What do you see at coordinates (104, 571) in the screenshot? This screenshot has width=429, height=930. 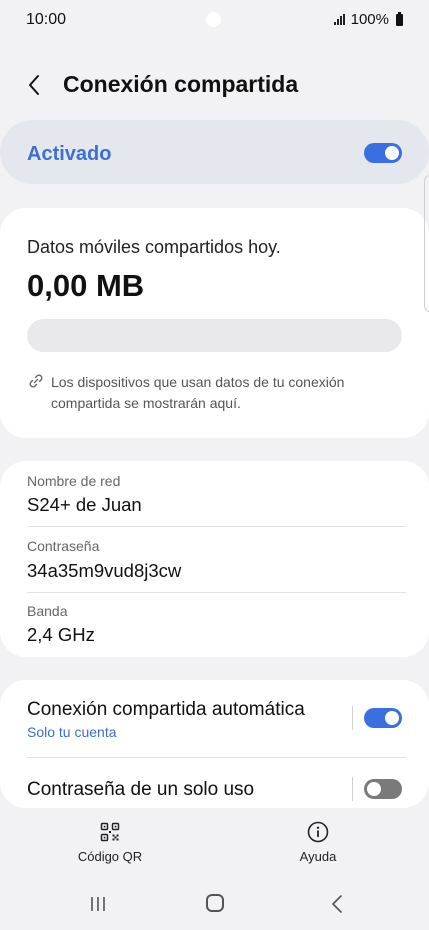 I see `password-value: 34a35m9vud8j3cw` at bounding box center [104, 571].